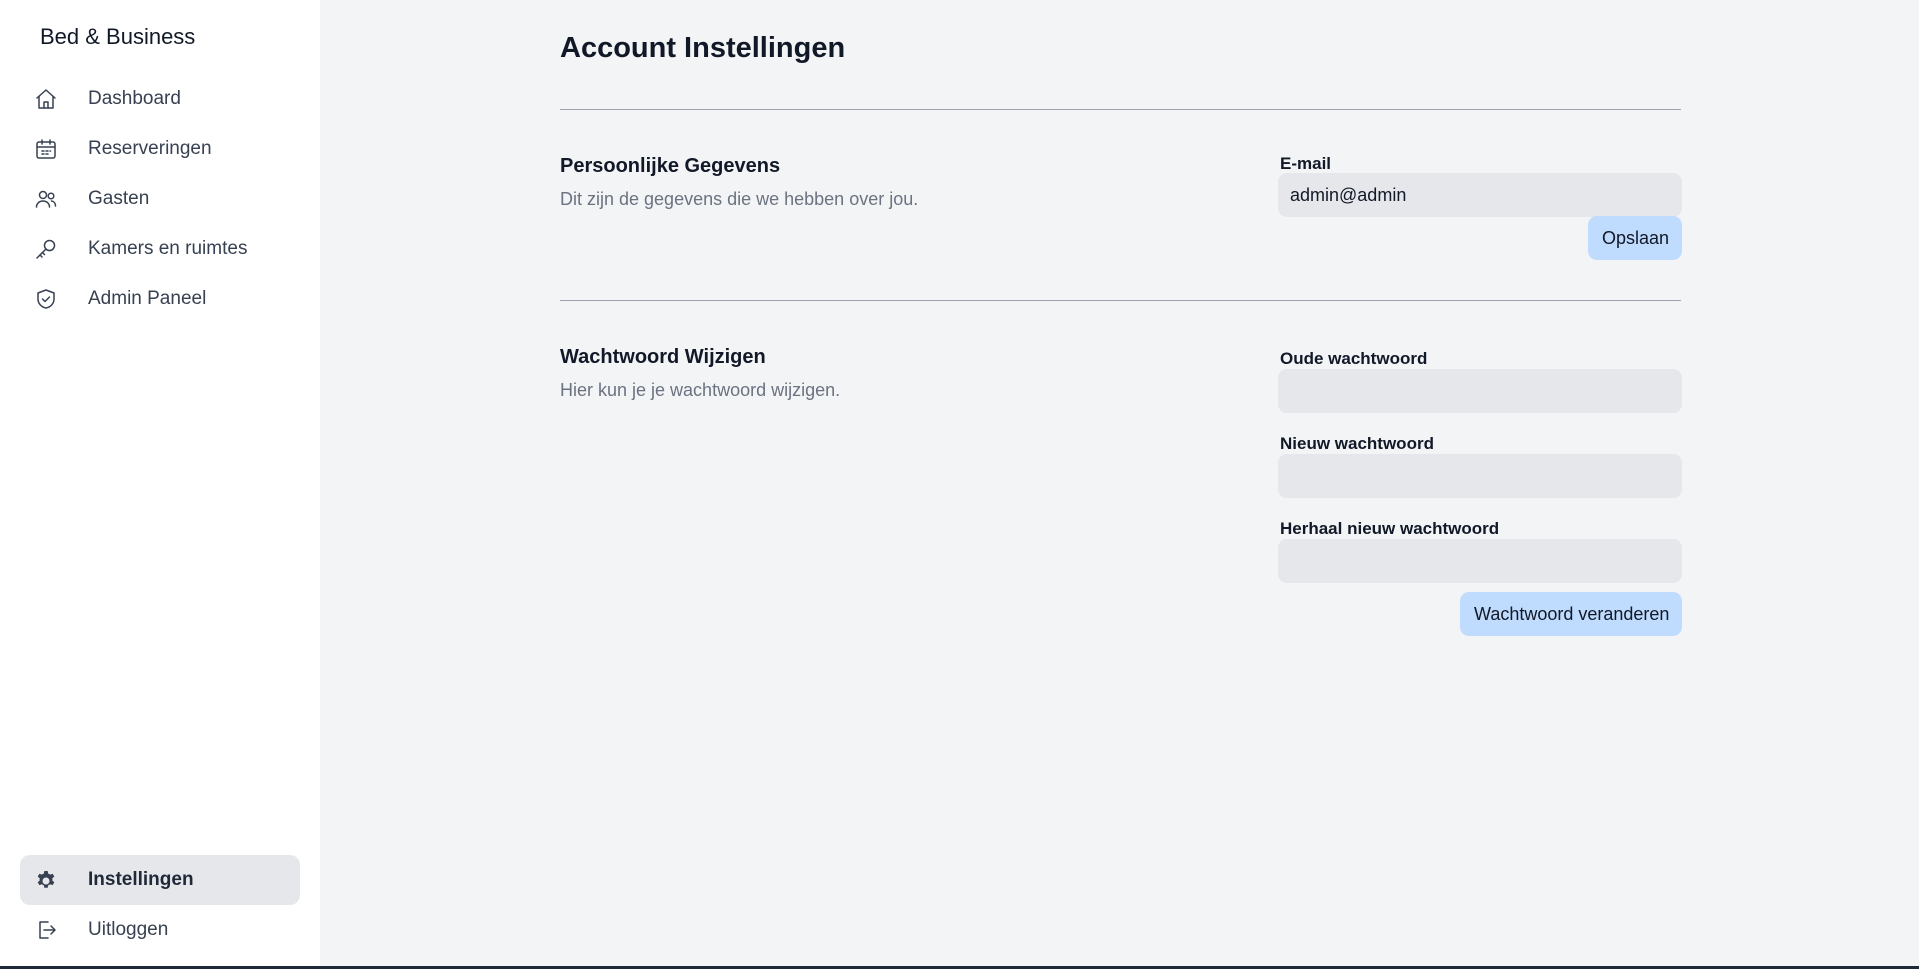 The width and height of the screenshot is (1919, 969). What do you see at coordinates (141, 879) in the screenshot?
I see `sidebar-item-label: Instellingen` at bounding box center [141, 879].